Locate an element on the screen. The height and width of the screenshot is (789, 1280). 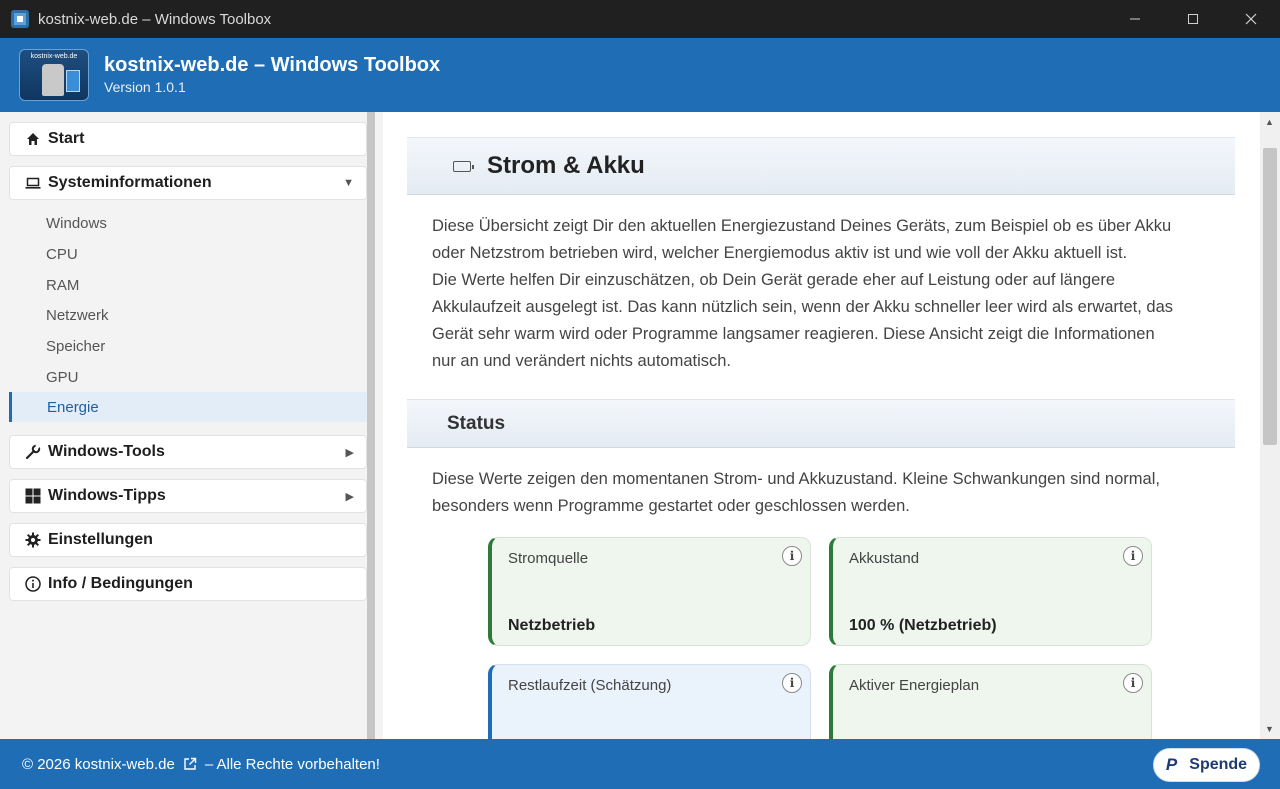
donate-button: P Spende is located at coordinates (1206, 765).